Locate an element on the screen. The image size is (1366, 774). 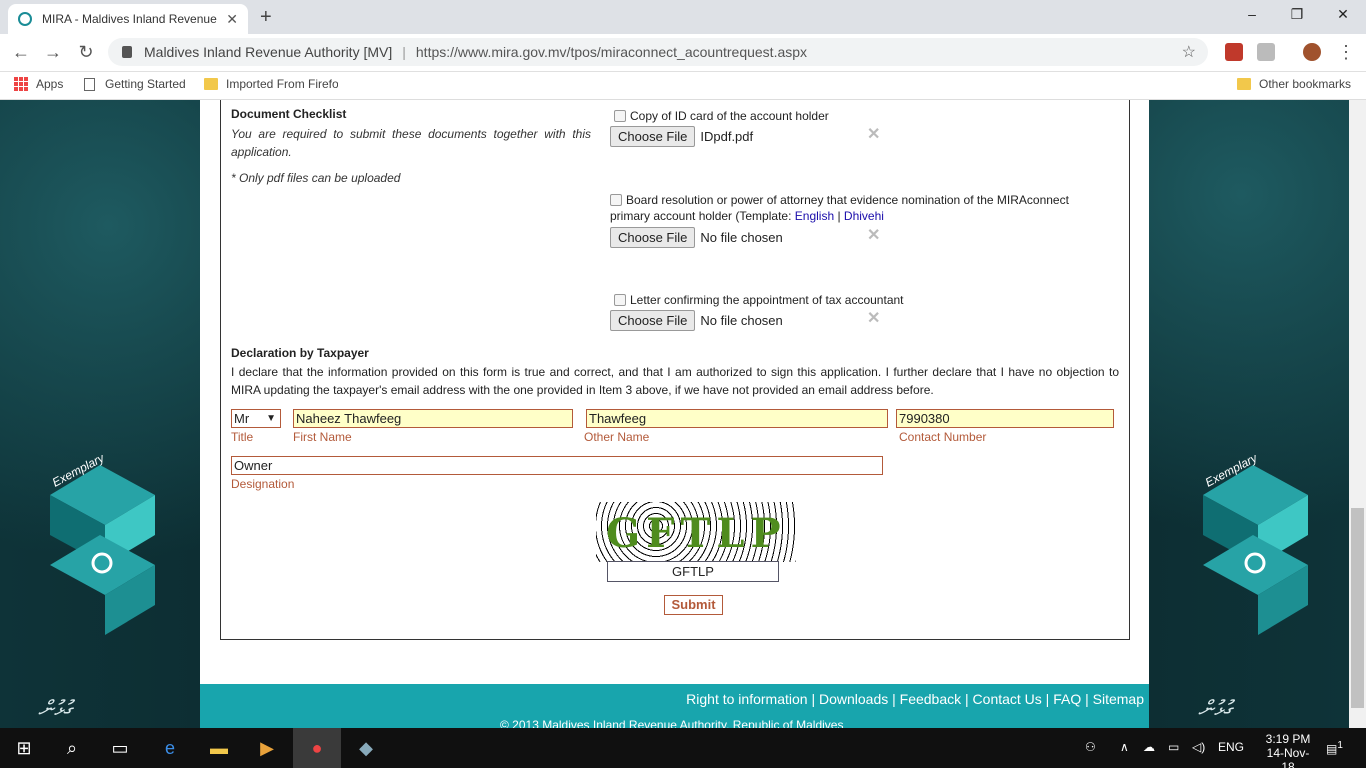
doc1-row: Copy of ID card of the account holder is located at coordinates (721, 116).